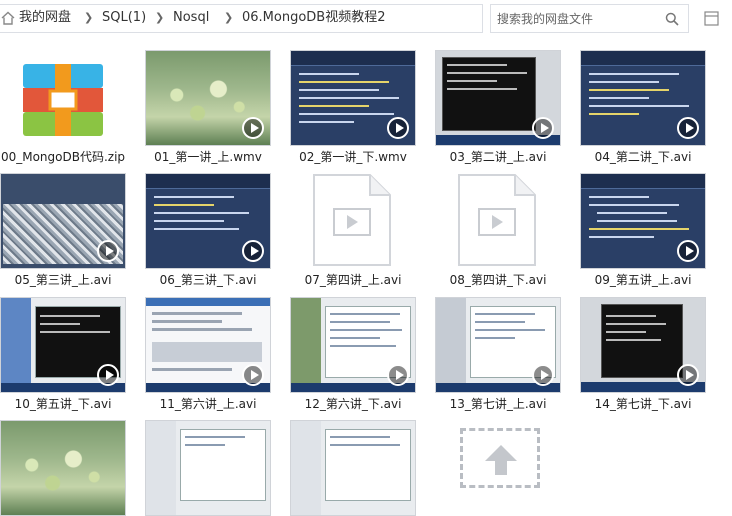 Image resolution: width=732 pixels, height=516 pixels. Describe the element at coordinates (643, 403) in the screenshot. I see `file-name: 14_第七讲_下.avi` at that location.